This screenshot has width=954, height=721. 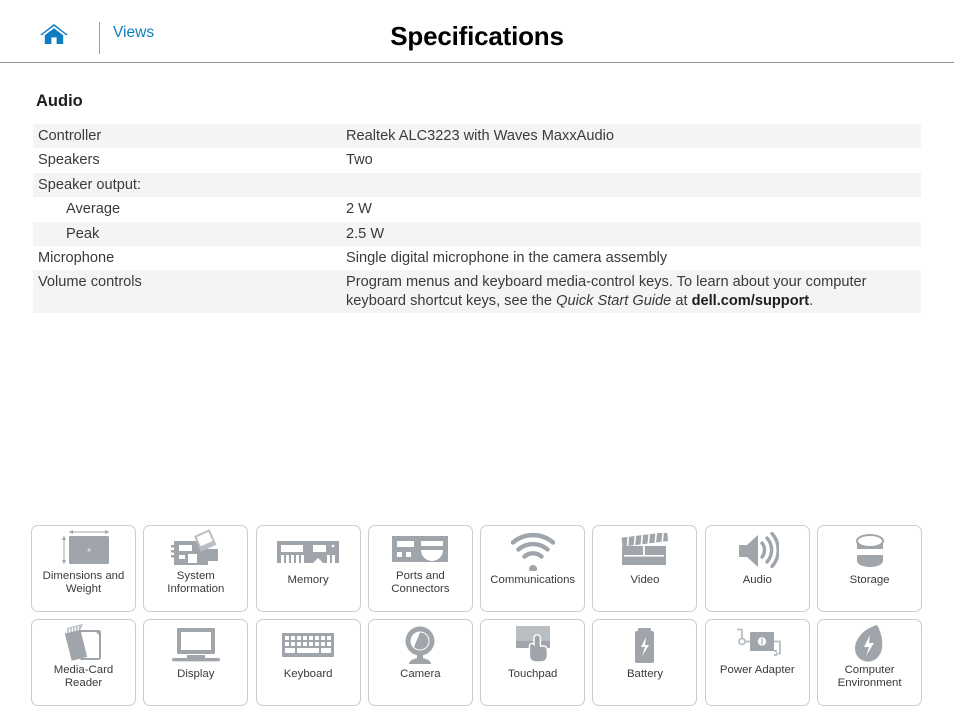 What do you see at coordinates (76, 257) in the screenshot?
I see `spec-key: Microphone` at bounding box center [76, 257].